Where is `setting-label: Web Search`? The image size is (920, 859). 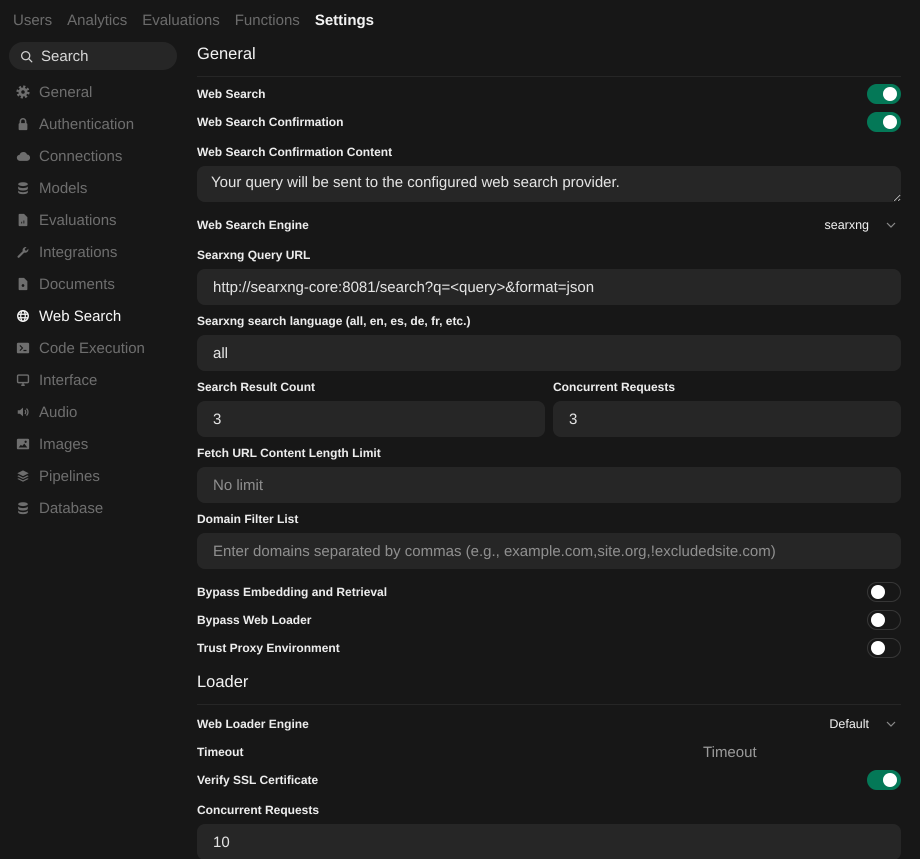 setting-label: Web Search is located at coordinates (231, 94).